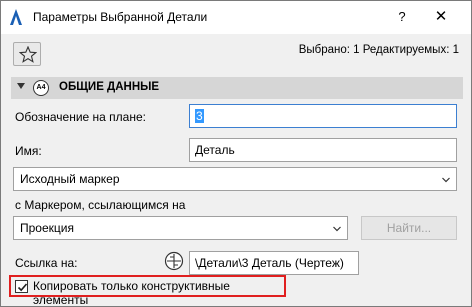  I want to click on ref-marker-label: с Маркером, ссылающимся на, so click(100, 205).